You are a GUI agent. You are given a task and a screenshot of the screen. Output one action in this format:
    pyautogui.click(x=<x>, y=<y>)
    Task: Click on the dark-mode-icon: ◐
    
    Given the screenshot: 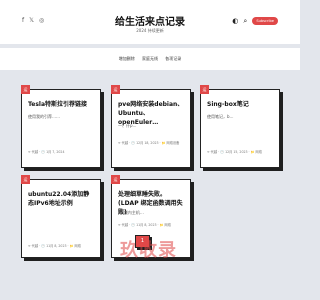 What is the action you would take?
    pyautogui.click(x=235, y=21)
    